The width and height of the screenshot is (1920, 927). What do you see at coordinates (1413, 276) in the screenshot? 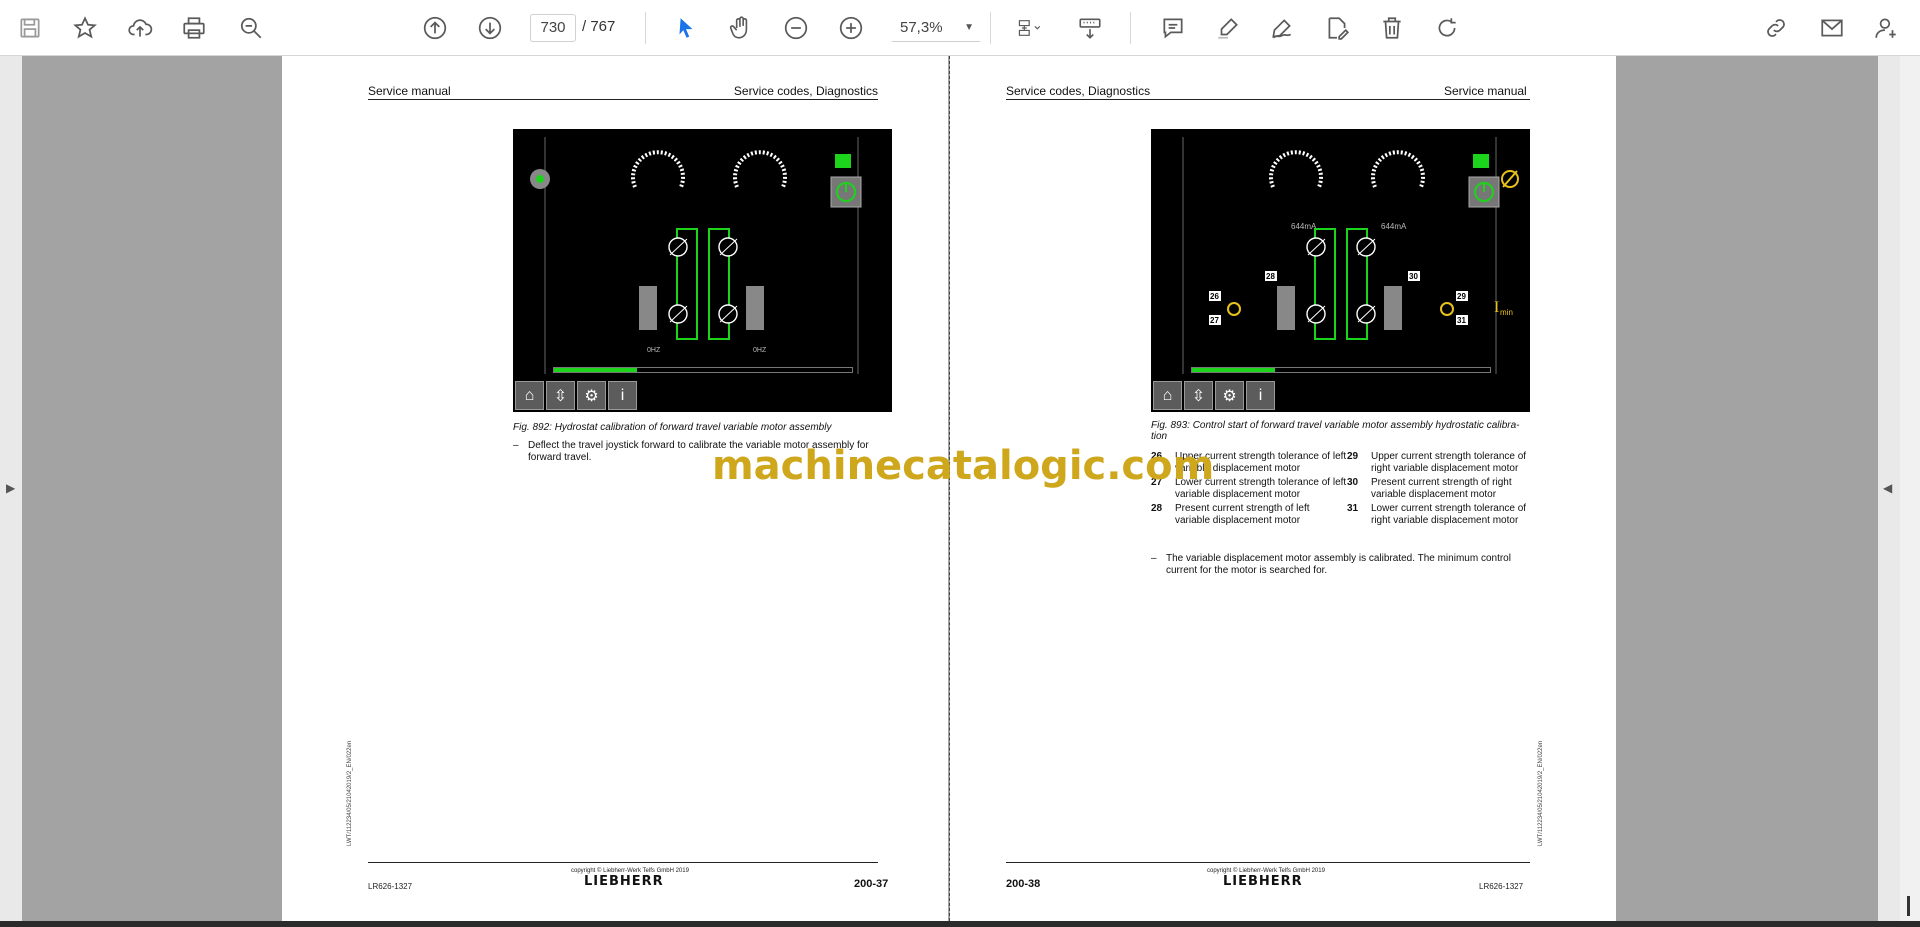
I see `callout-30: 30` at bounding box center [1413, 276].